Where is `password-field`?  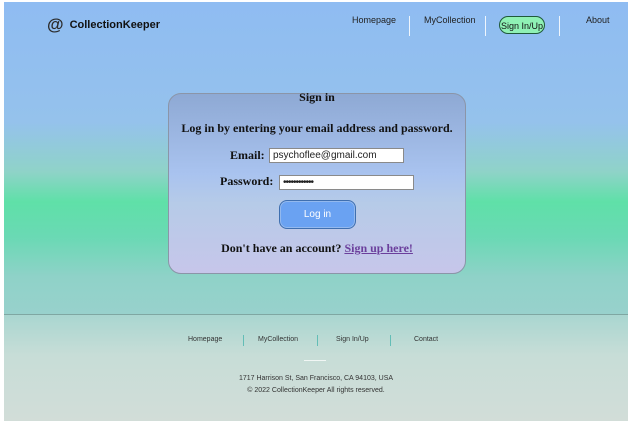
password-field is located at coordinates (346, 182).